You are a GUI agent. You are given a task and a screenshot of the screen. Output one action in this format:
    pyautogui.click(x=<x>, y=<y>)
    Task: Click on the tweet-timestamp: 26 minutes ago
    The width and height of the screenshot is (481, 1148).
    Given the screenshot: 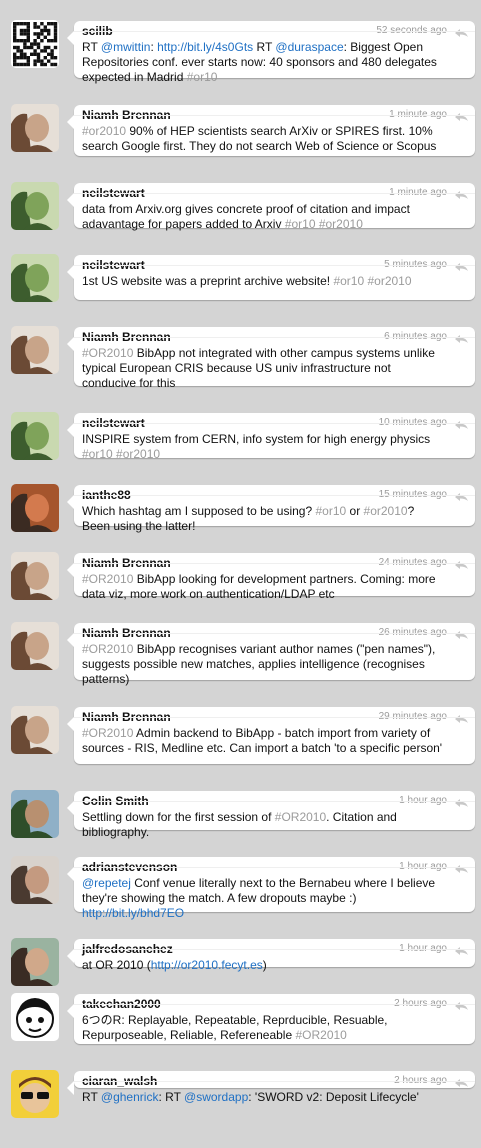 What is the action you would take?
    pyautogui.click(x=413, y=632)
    